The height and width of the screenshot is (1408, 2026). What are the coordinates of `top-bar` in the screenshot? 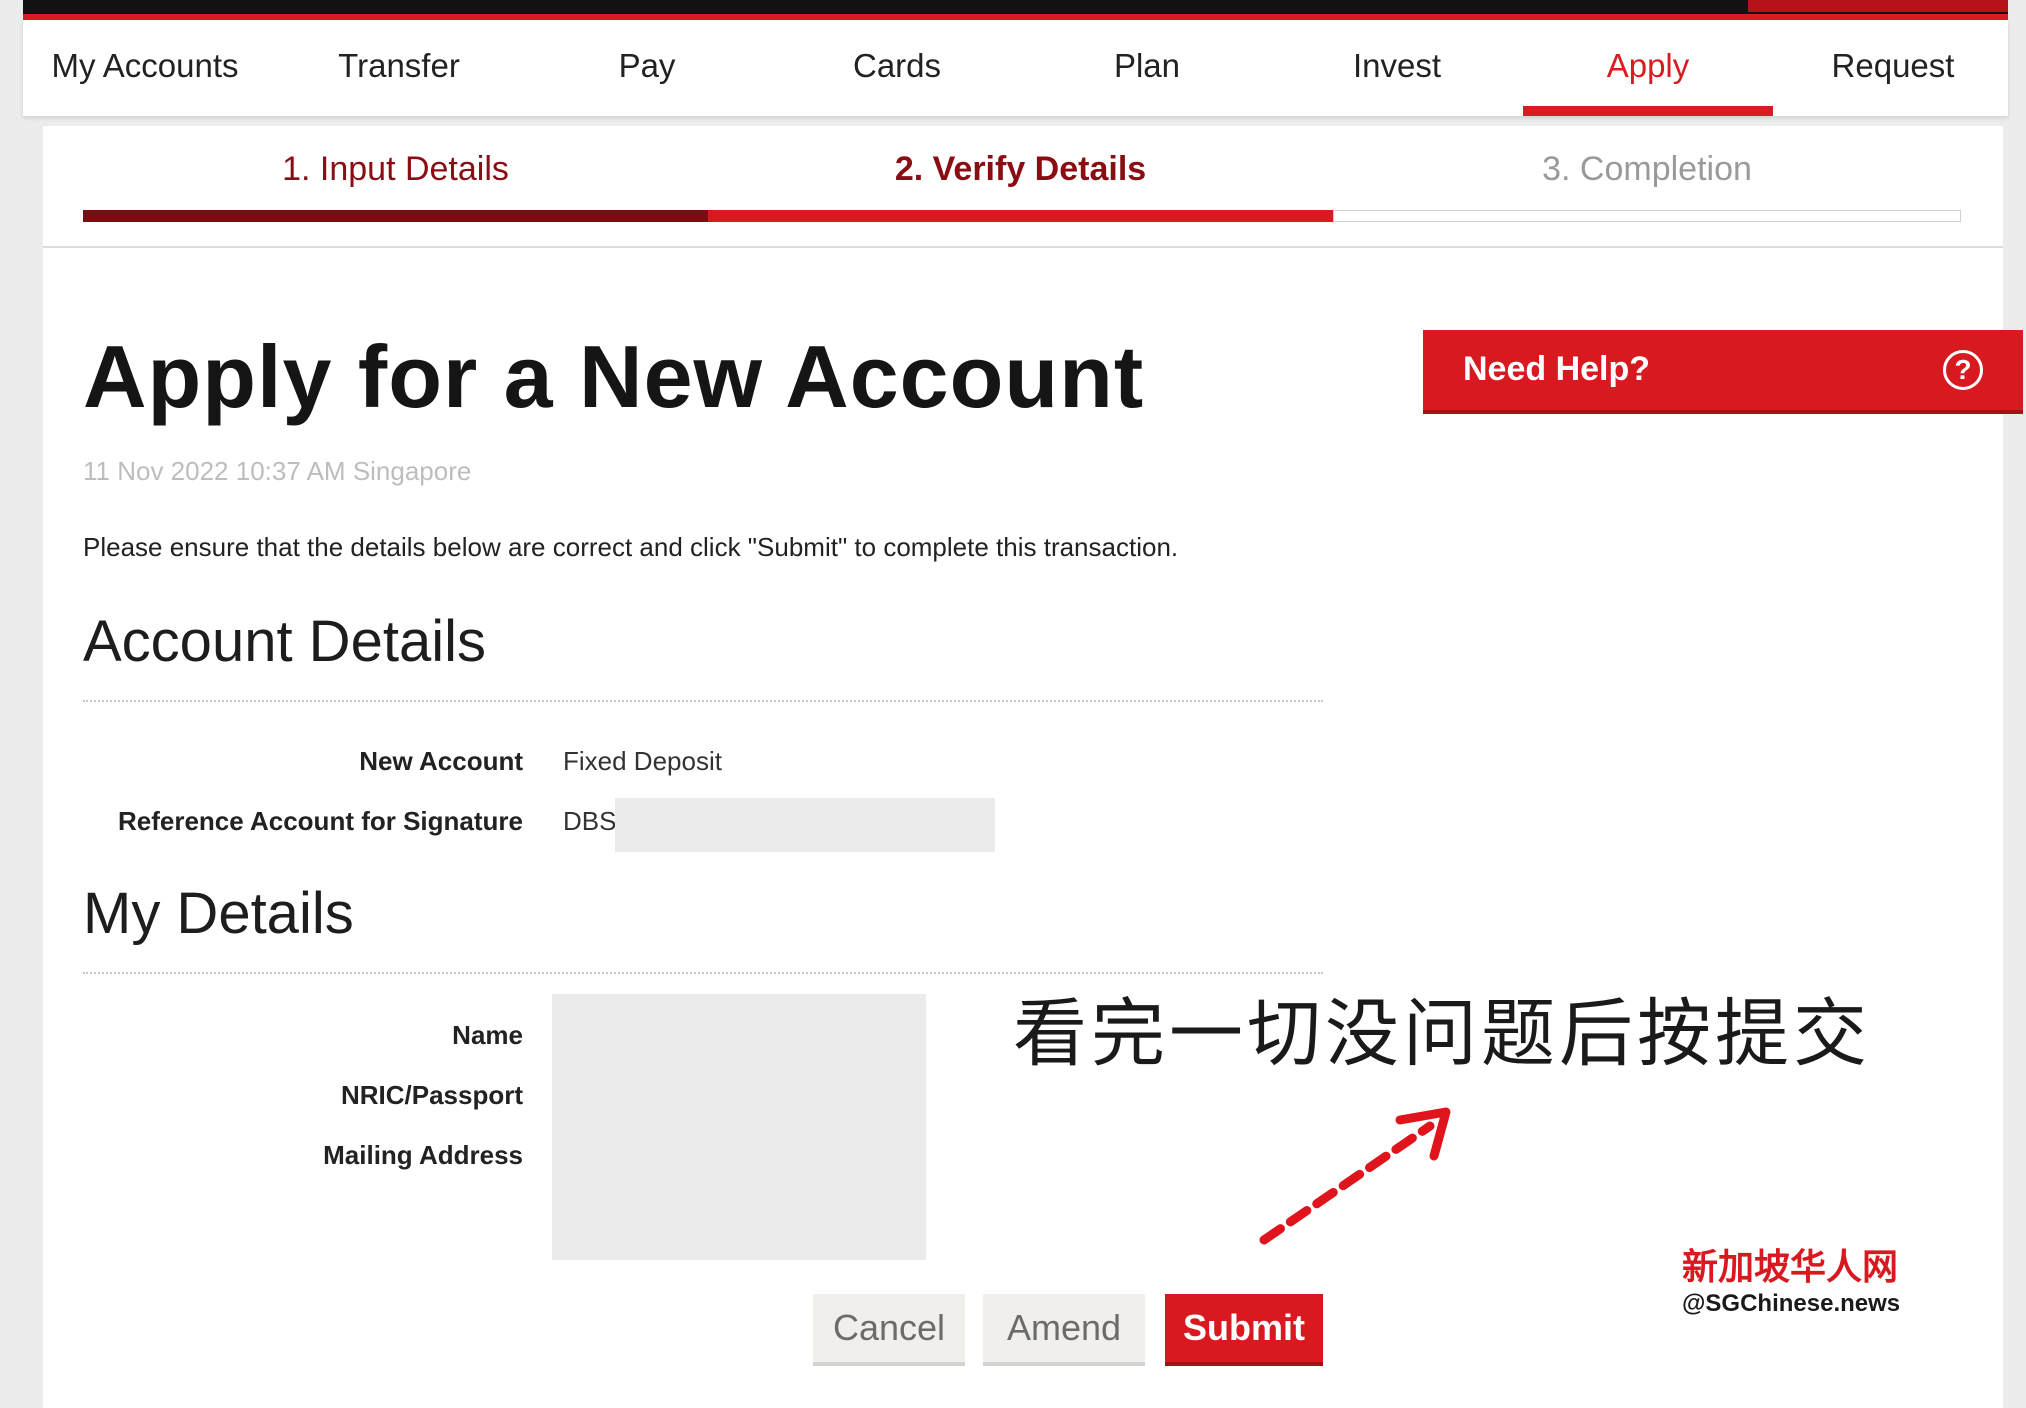 It's located at (1015, 10).